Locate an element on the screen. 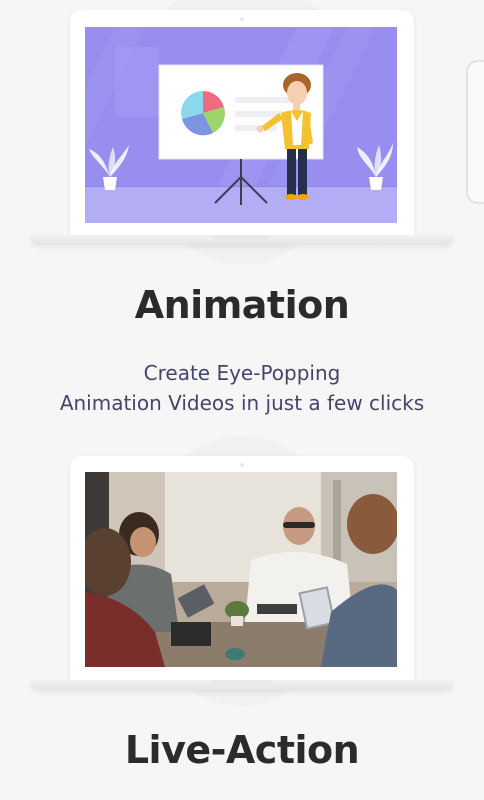  subtitle-line: Create Eye-Popping is located at coordinates (242, 373).